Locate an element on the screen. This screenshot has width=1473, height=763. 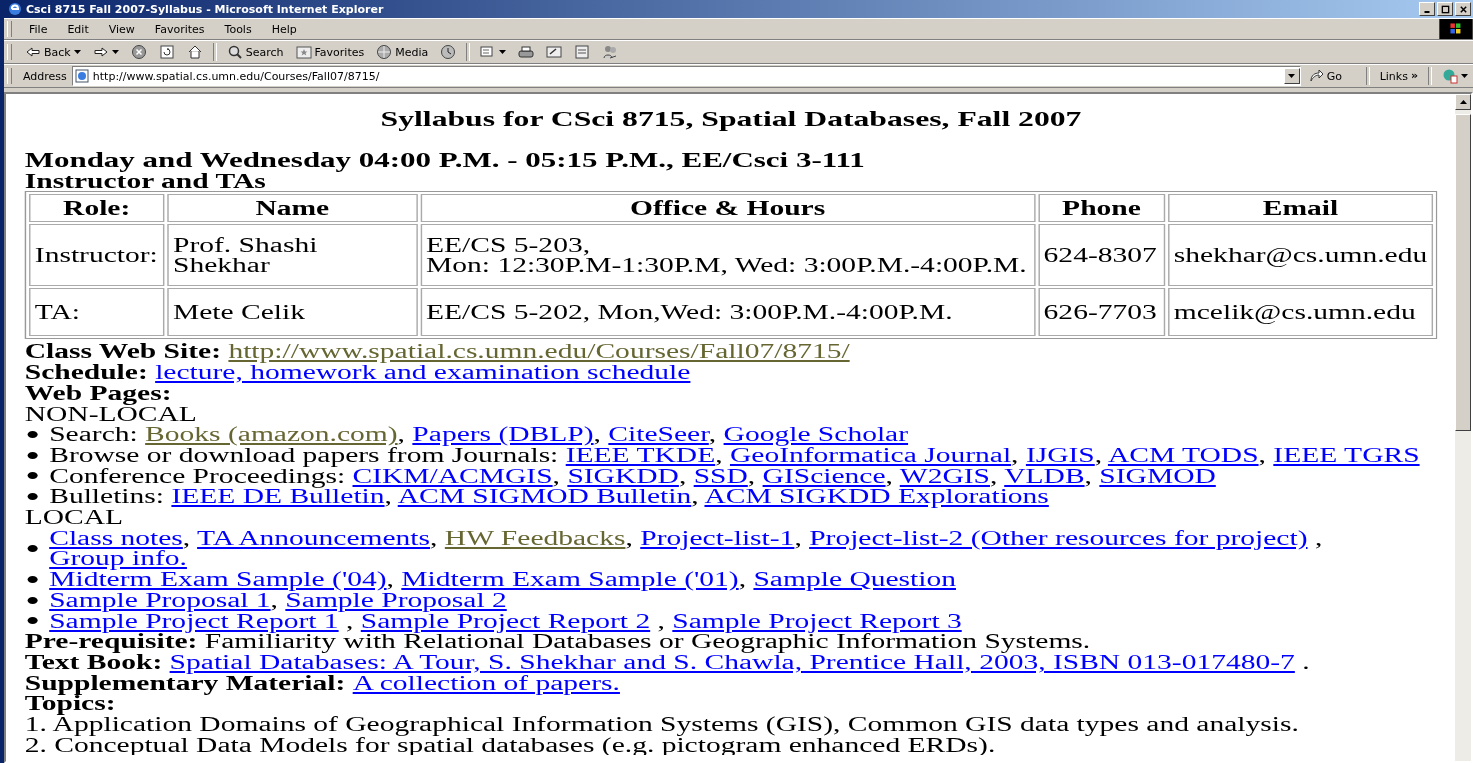
vertical-scrollbar is located at coordinates (1463, 427).